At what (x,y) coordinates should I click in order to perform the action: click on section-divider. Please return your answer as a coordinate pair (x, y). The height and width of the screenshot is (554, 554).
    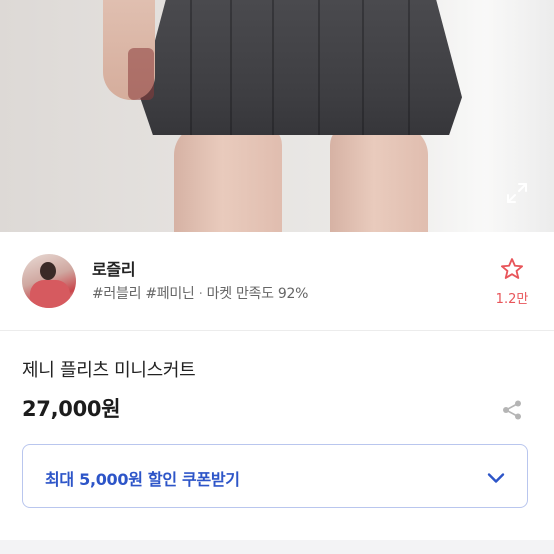
    Looking at the image, I should click on (277, 330).